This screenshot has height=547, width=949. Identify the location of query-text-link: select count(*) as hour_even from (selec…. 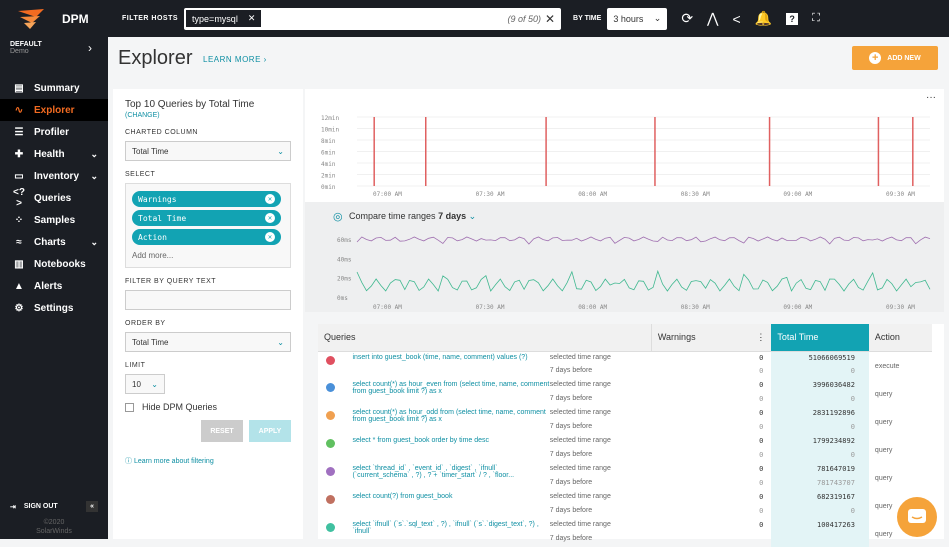
(447, 393).